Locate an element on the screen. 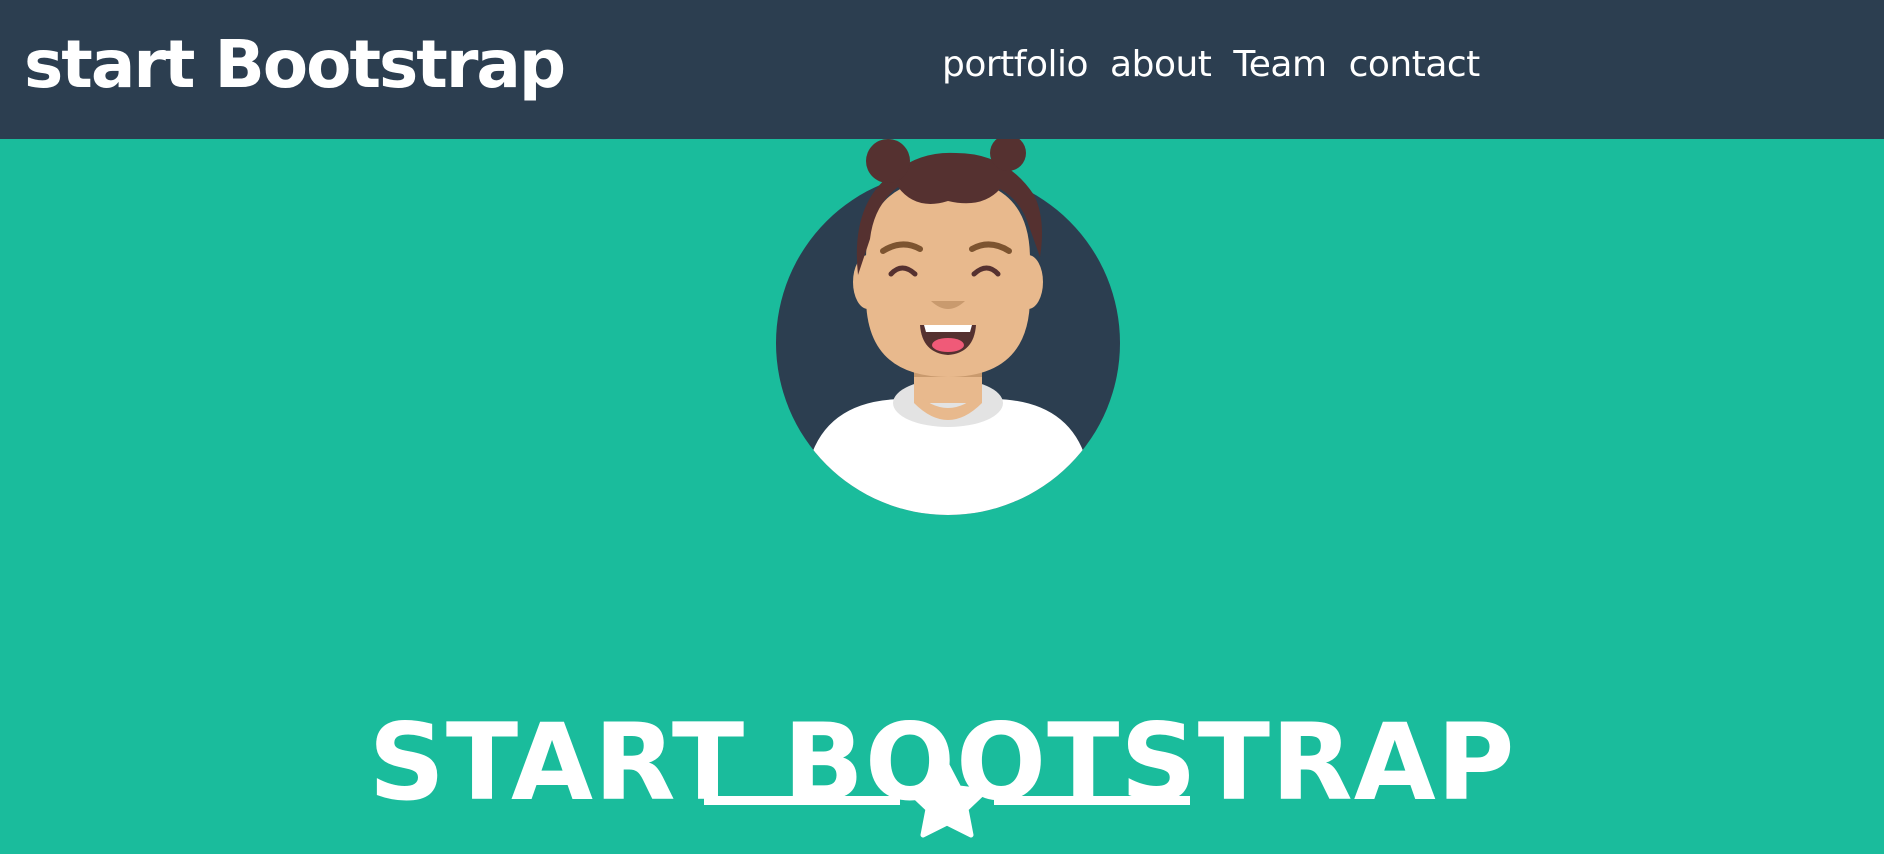 Image resolution: width=1884 pixels, height=854 pixels. nav-links: portfolio about Team contact is located at coordinates (1211, 65).